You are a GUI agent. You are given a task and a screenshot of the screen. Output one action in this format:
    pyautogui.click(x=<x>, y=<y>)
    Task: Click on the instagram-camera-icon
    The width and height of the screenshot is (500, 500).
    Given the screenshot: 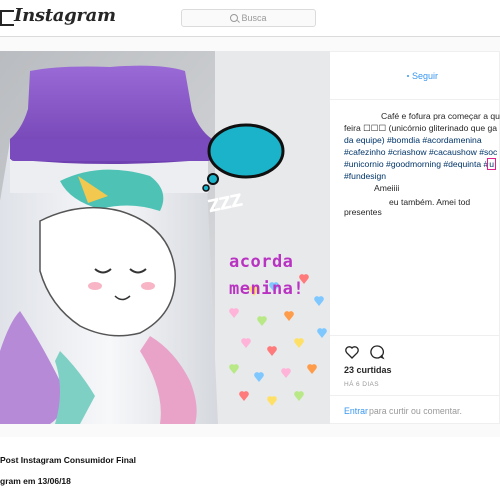 What is the action you would take?
    pyautogui.click(x=7, y=18)
    